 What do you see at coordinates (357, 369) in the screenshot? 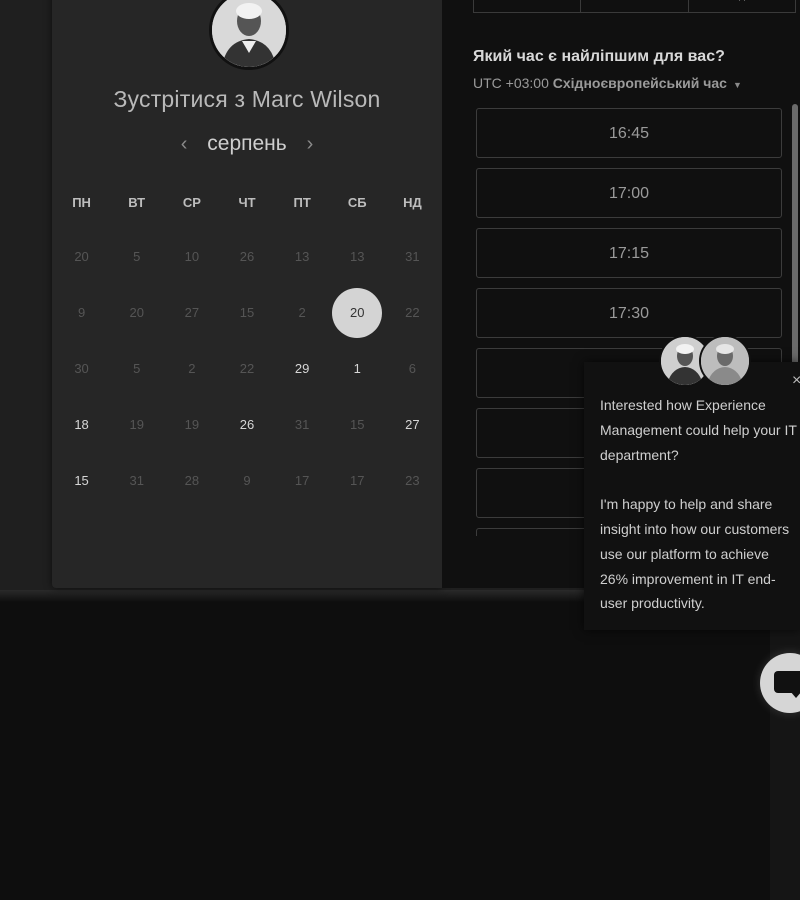
I see `calendar-day-available: 1` at bounding box center [357, 369].